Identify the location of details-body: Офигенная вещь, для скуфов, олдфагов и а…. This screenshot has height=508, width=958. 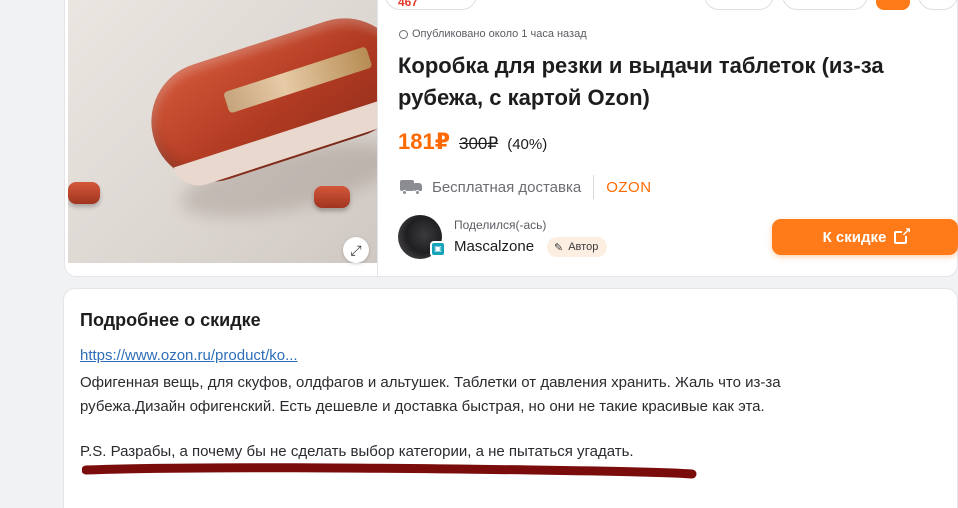
(430, 394).